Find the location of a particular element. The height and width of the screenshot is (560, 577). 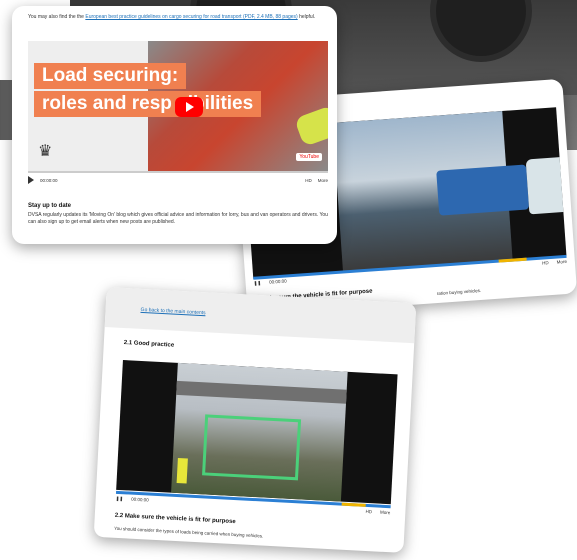

intro-text: You may also find the the is located at coordinates (56, 17).